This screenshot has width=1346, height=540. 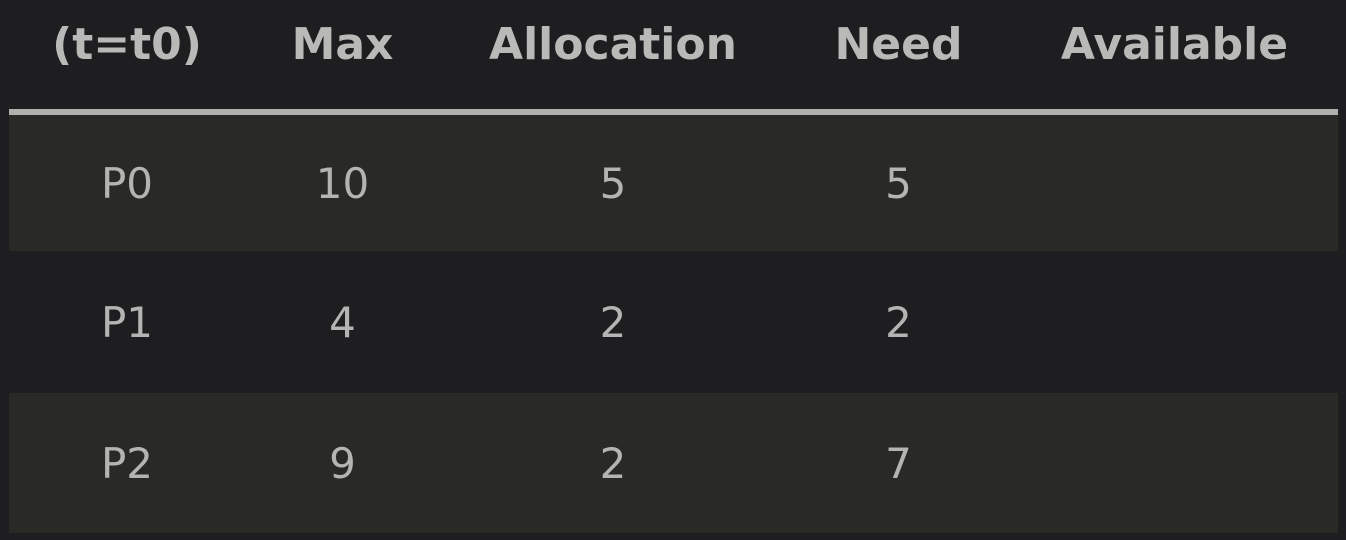 What do you see at coordinates (1174, 57) in the screenshot?
I see `header-available: Available` at bounding box center [1174, 57].